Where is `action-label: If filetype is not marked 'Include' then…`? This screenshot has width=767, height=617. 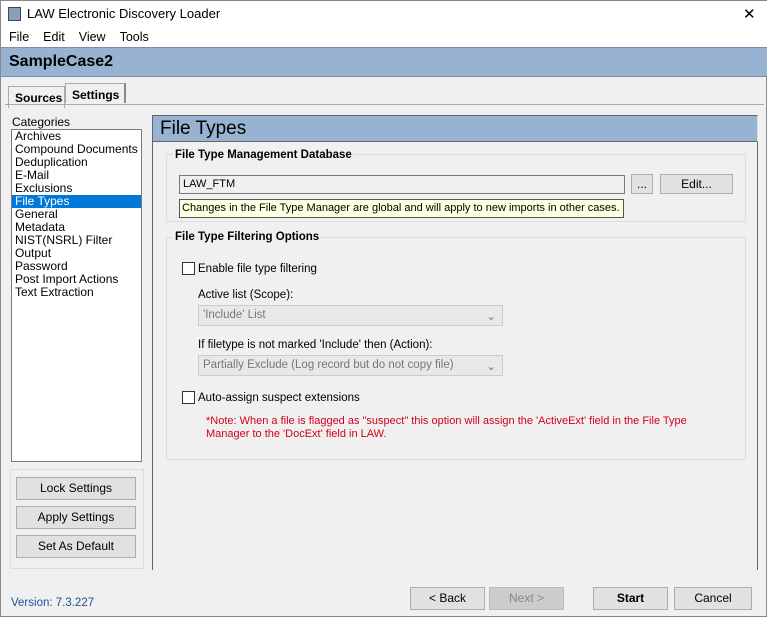 action-label: If filetype is not marked 'Include' then… is located at coordinates (315, 345).